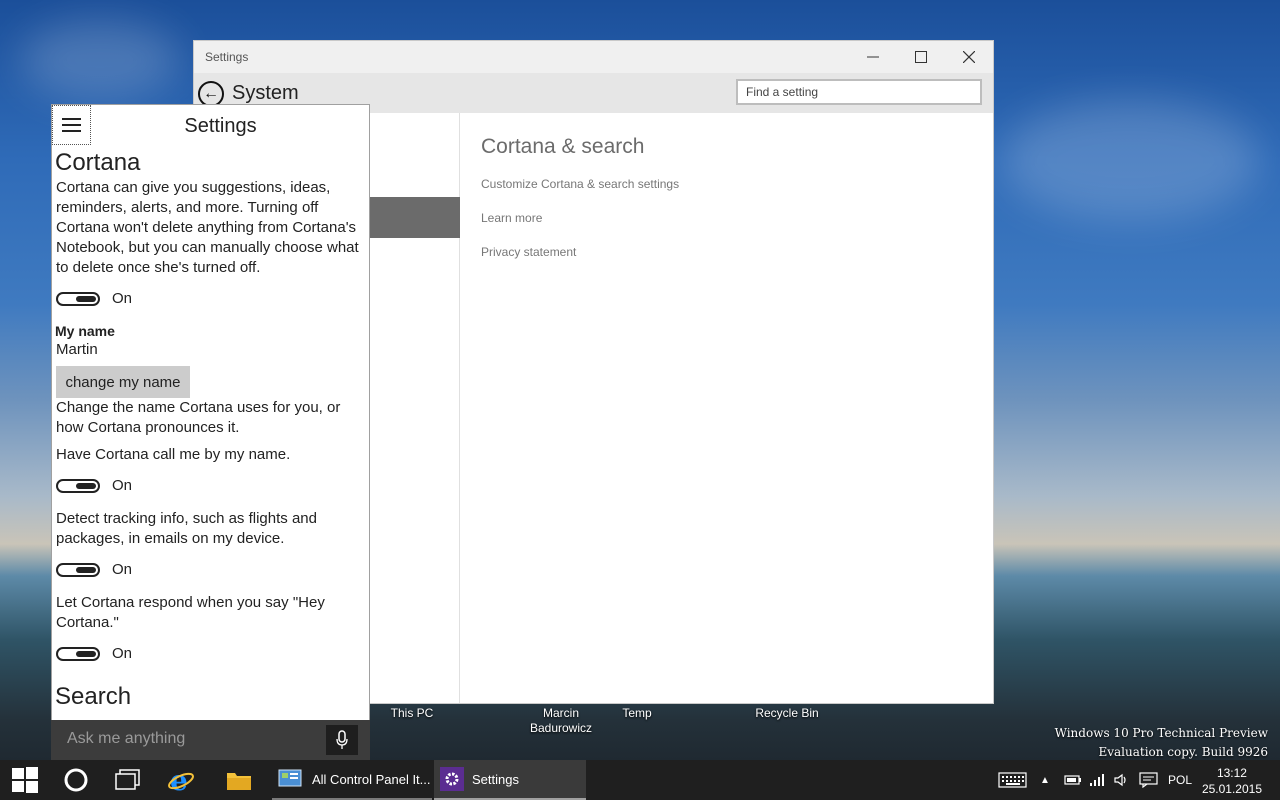 The width and height of the screenshot is (1280, 800). I want to click on touch-keyboard-button, so click(1013, 780).